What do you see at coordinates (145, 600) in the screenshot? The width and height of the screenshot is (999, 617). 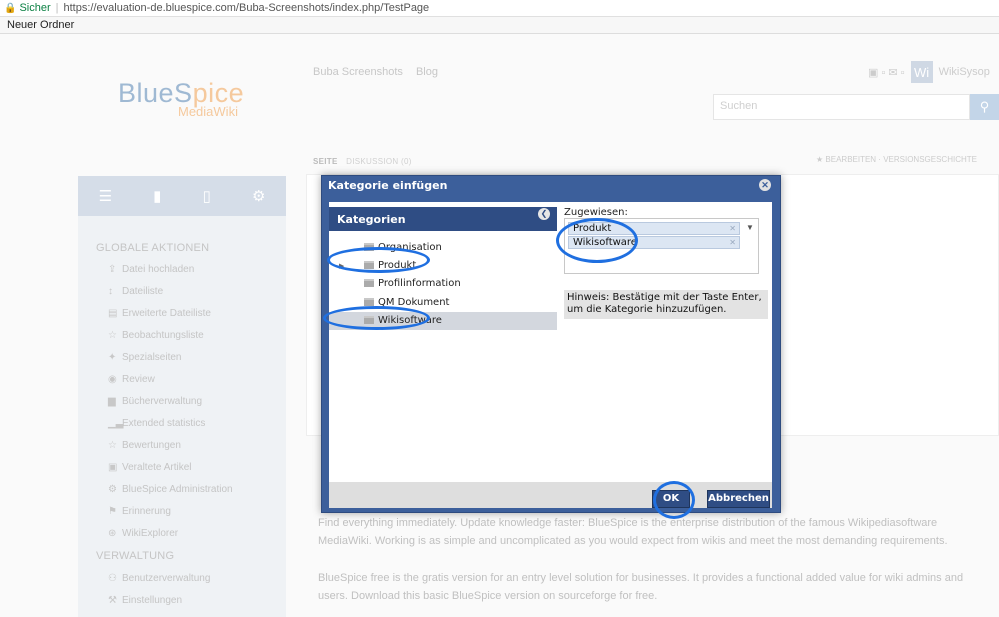 I see `sidebar-item: ⚒ Einstellungen` at bounding box center [145, 600].